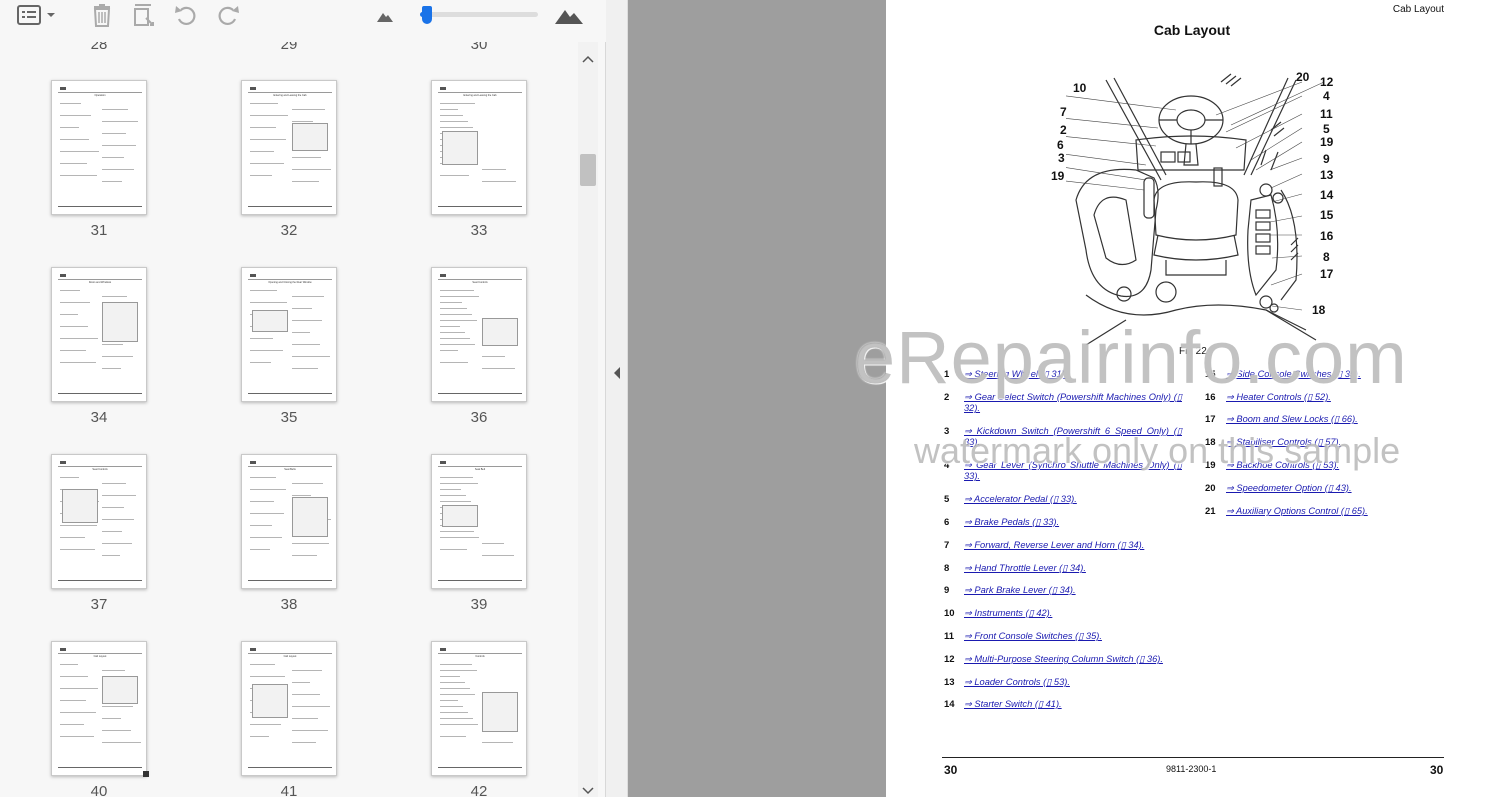  I want to click on extract-pages-icon, so click(144, 15).